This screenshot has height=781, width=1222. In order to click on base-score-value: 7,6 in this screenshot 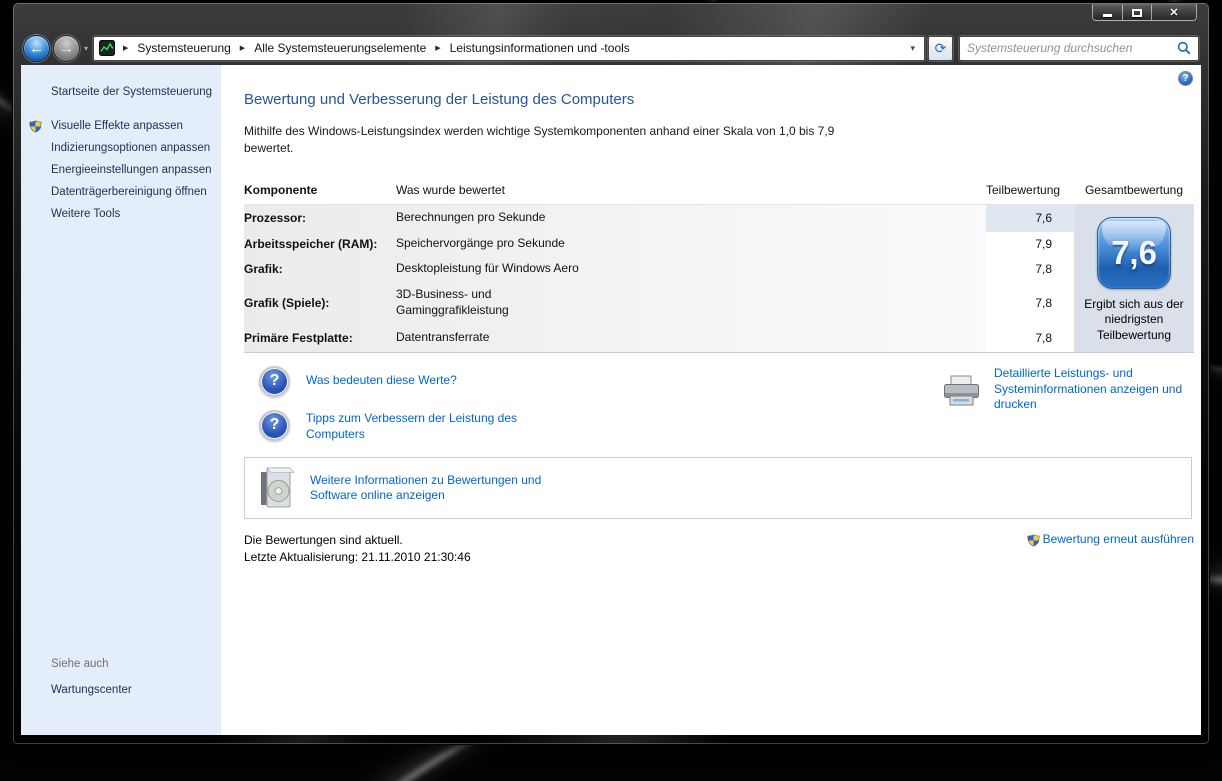, I will do `click(1134, 252)`.